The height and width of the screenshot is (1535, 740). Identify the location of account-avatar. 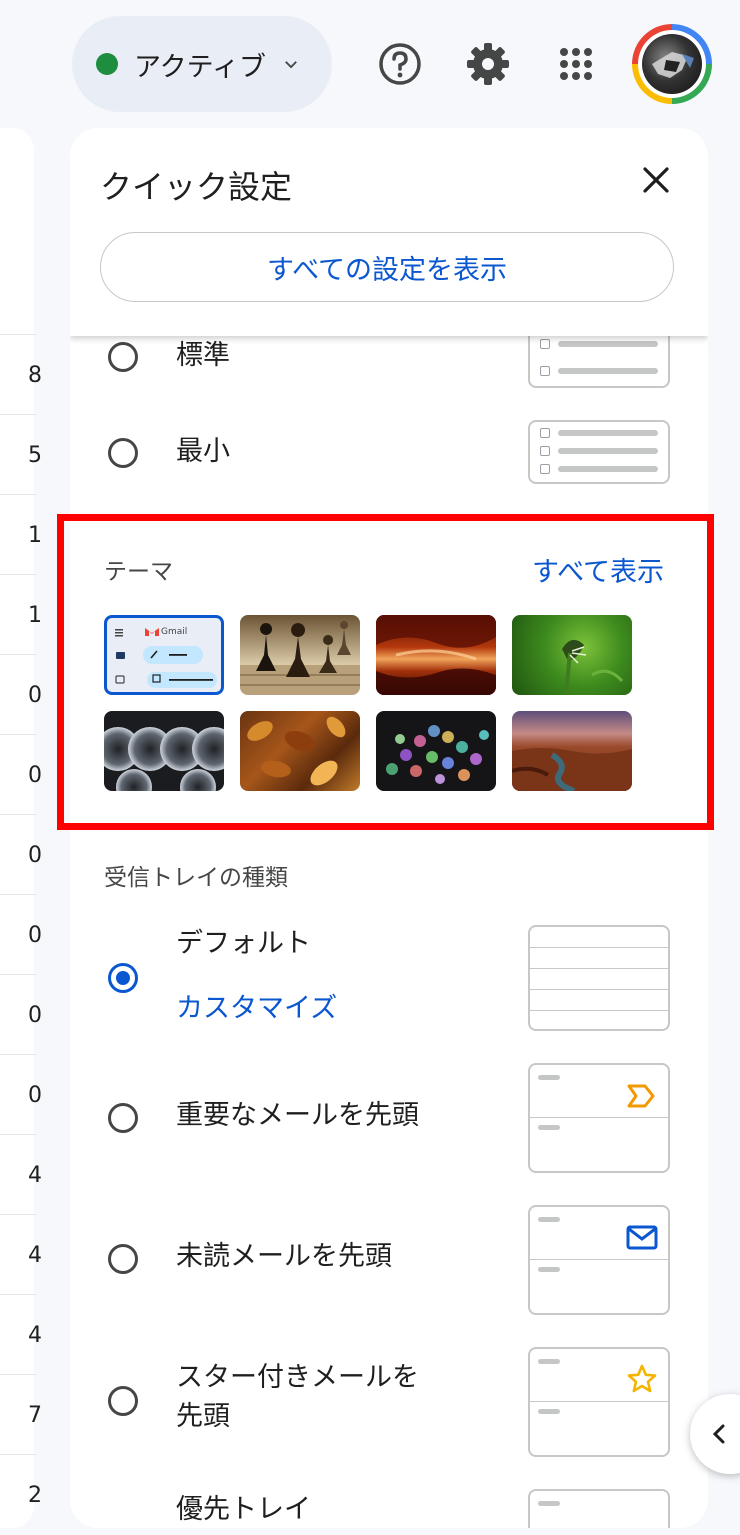
(672, 64).